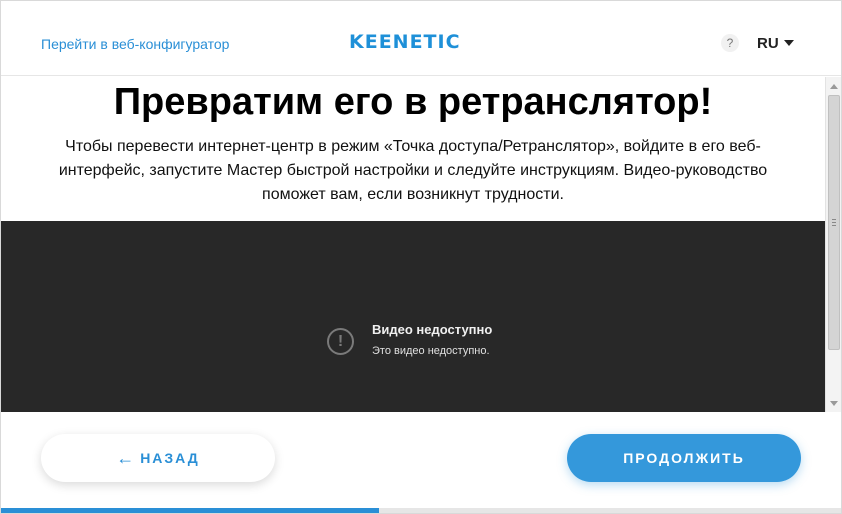  Describe the element at coordinates (405, 42) in the screenshot. I see `keenetic-logo: KEENETIC` at that location.